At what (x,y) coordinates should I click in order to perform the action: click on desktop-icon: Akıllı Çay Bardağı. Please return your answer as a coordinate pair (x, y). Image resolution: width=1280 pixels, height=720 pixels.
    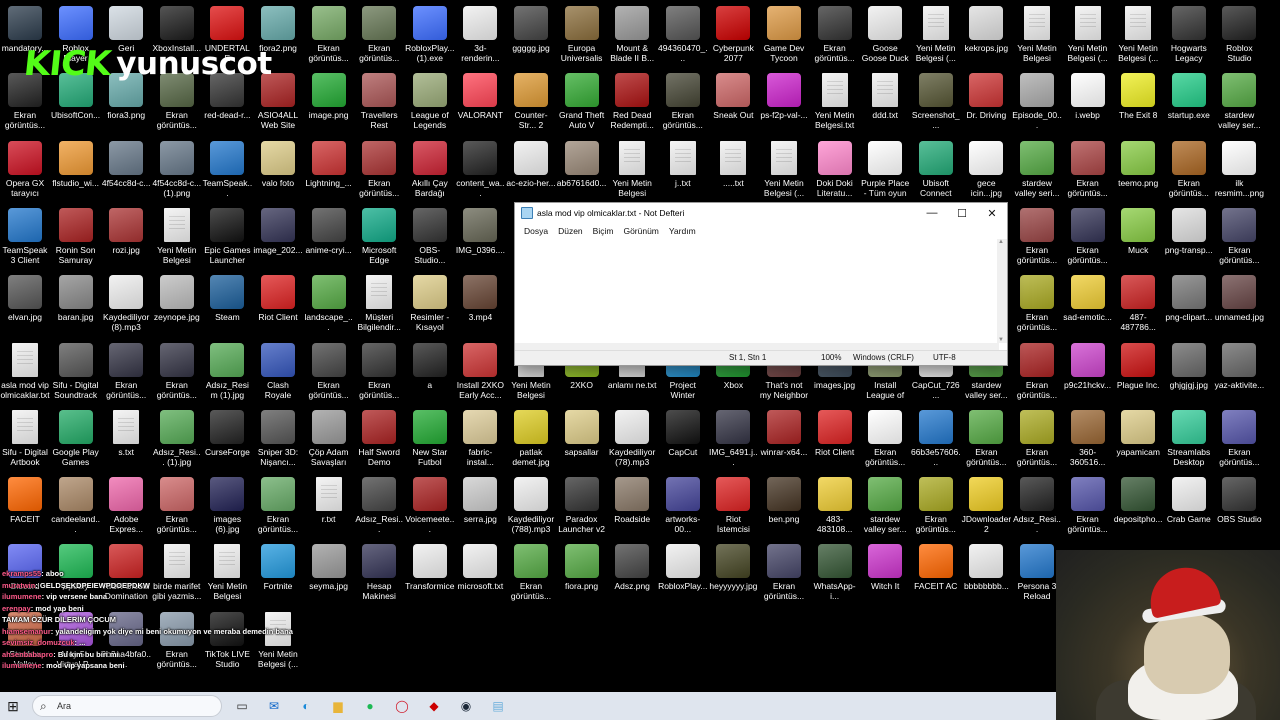
    Looking at the image, I should click on (430, 168).